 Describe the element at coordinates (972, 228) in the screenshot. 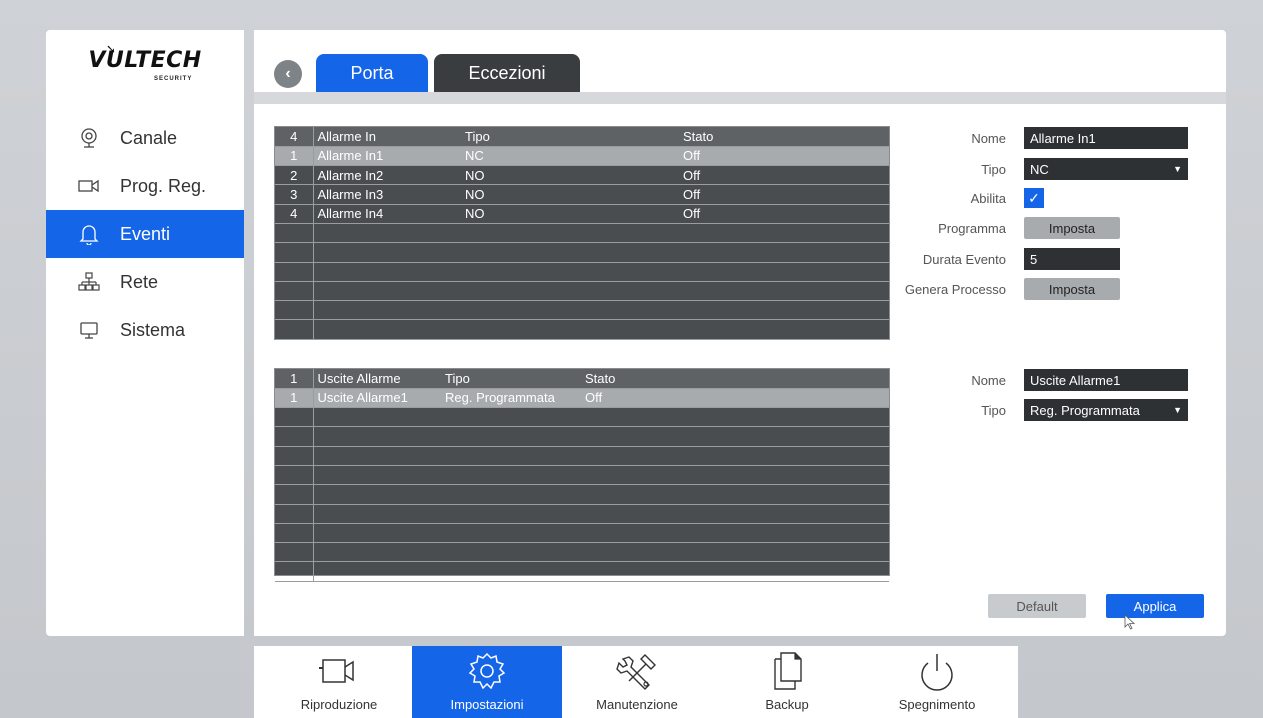

I see `programma-label: Programma` at that location.